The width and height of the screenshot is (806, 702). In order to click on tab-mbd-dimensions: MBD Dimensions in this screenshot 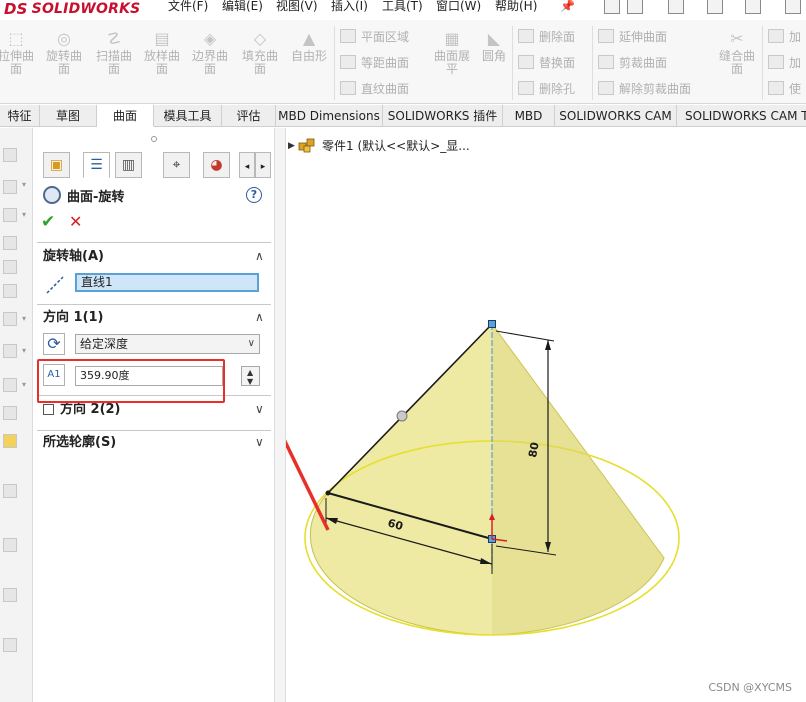, I will do `click(329, 116)`.